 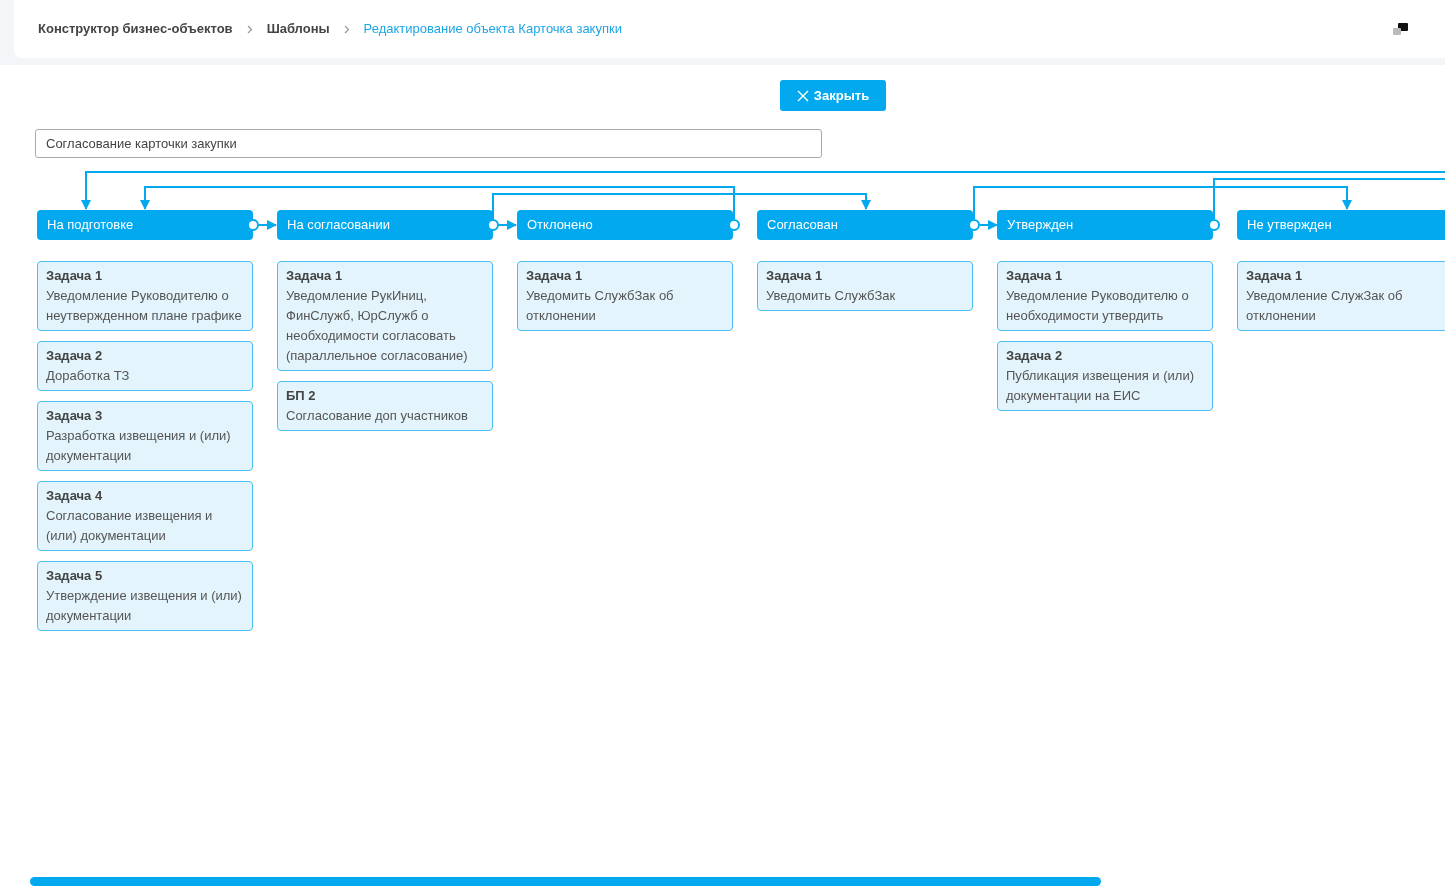 I want to click on task-card: Задача 1 Уведомление СлужЗак об отклонении, so click(x=1341, y=296).